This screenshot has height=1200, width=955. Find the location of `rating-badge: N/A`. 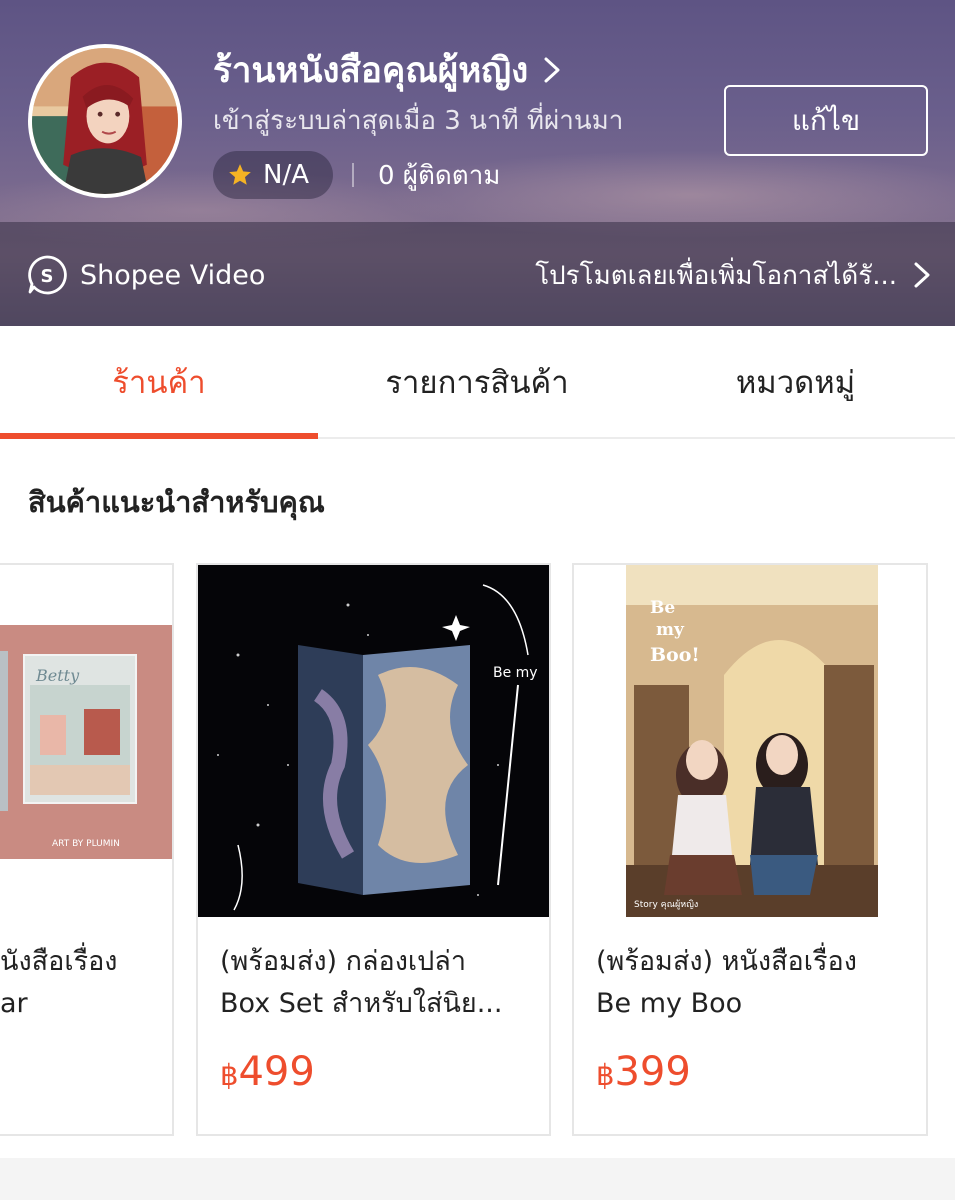

rating-badge: N/A is located at coordinates (273, 175).